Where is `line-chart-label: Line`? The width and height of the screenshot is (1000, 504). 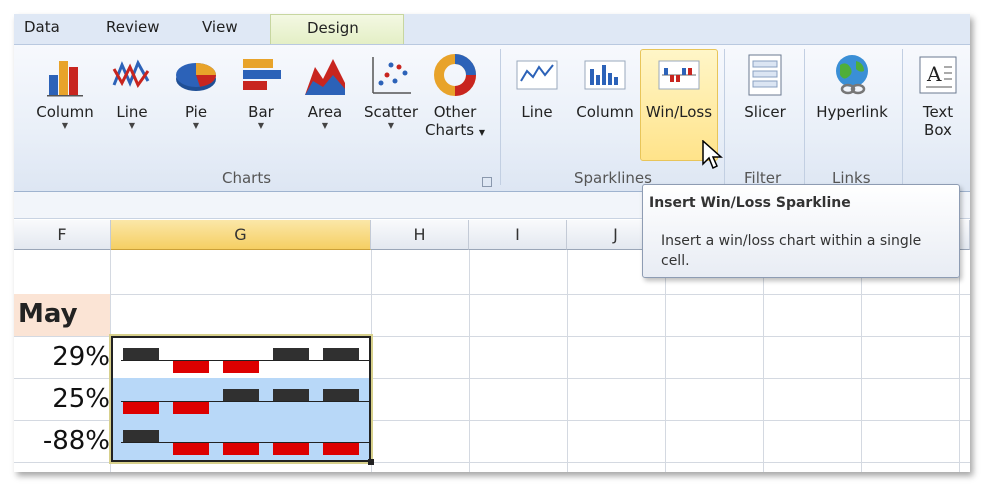
line-chart-label: Line is located at coordinates (132, 112).